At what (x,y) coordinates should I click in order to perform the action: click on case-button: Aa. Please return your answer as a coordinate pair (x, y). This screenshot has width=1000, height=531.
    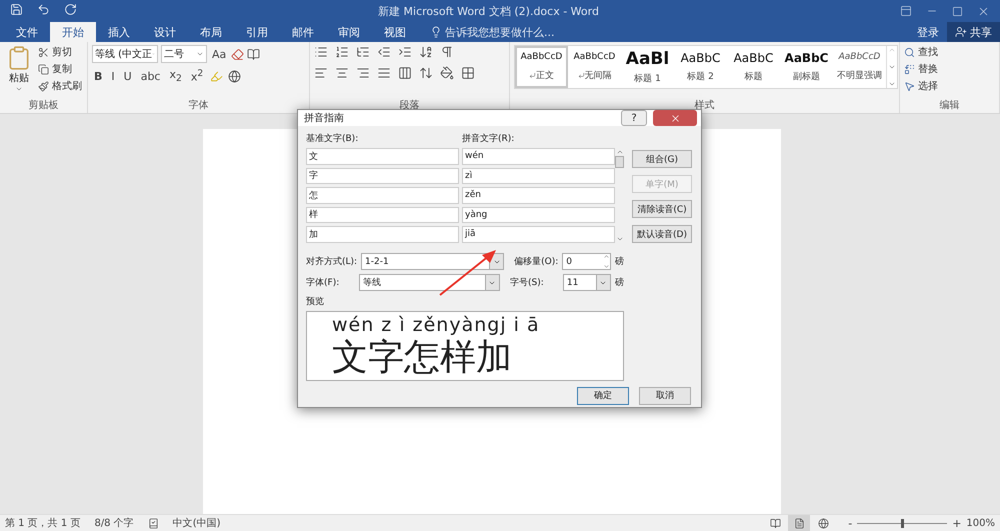
    Looking at the image, I should click on (219, 54).